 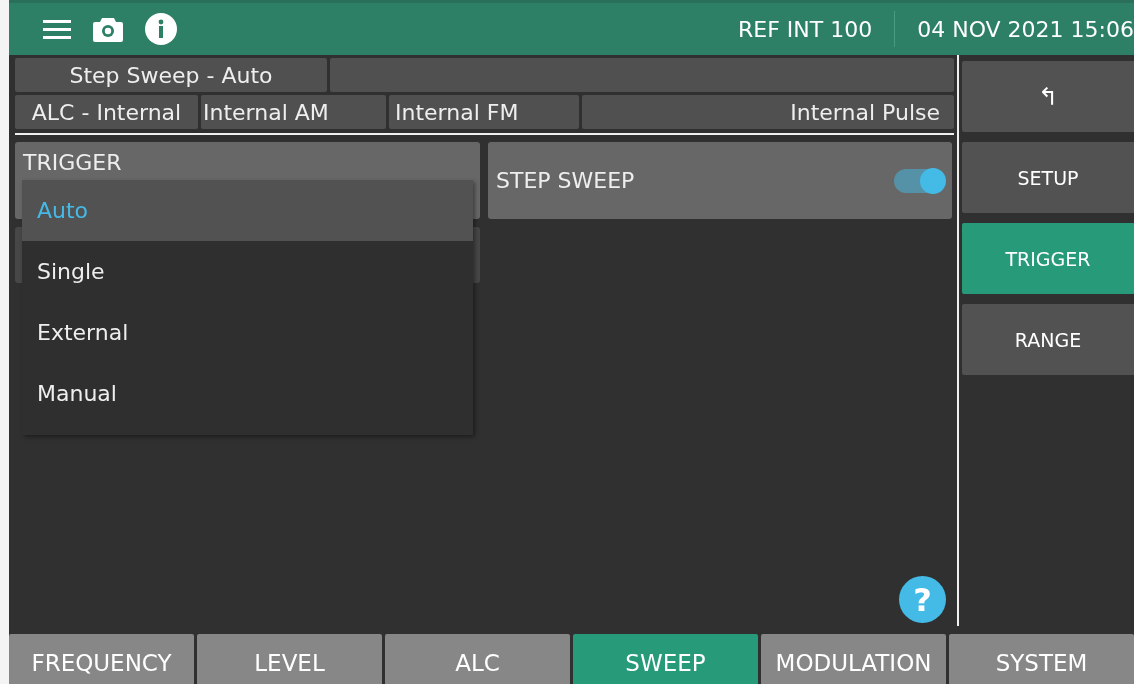 I want to click on status-cell: ALC - Internal, so click(x=106, y=112).